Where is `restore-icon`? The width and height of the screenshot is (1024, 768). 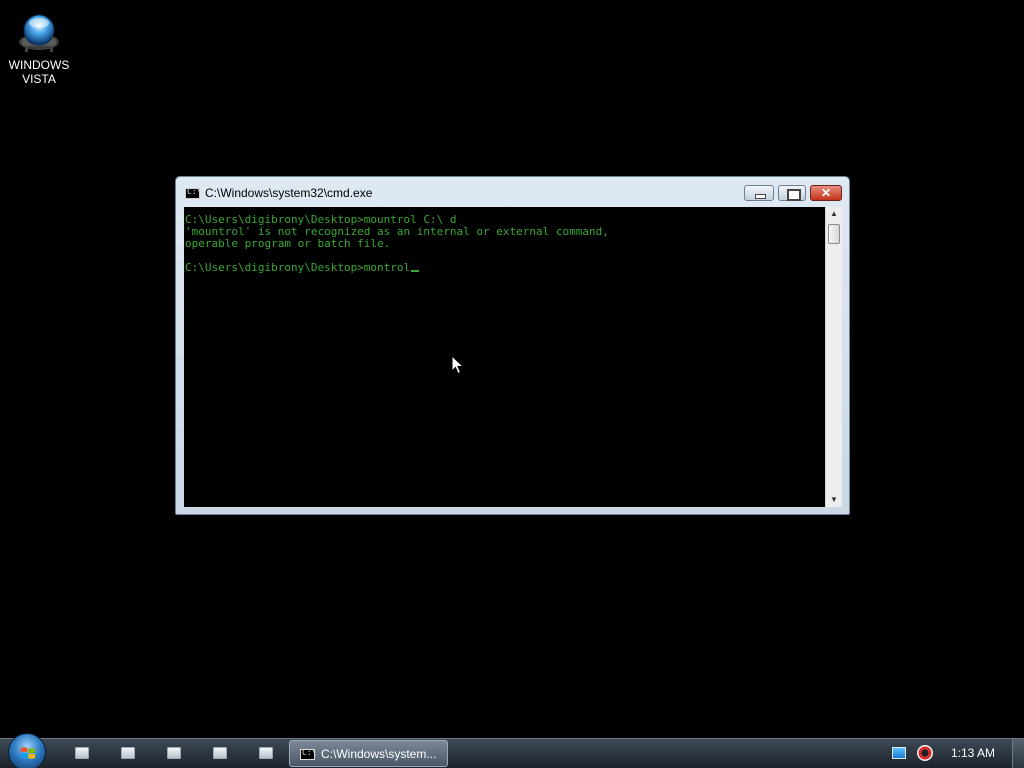 restore-icon is located at coordinates (792, 193).